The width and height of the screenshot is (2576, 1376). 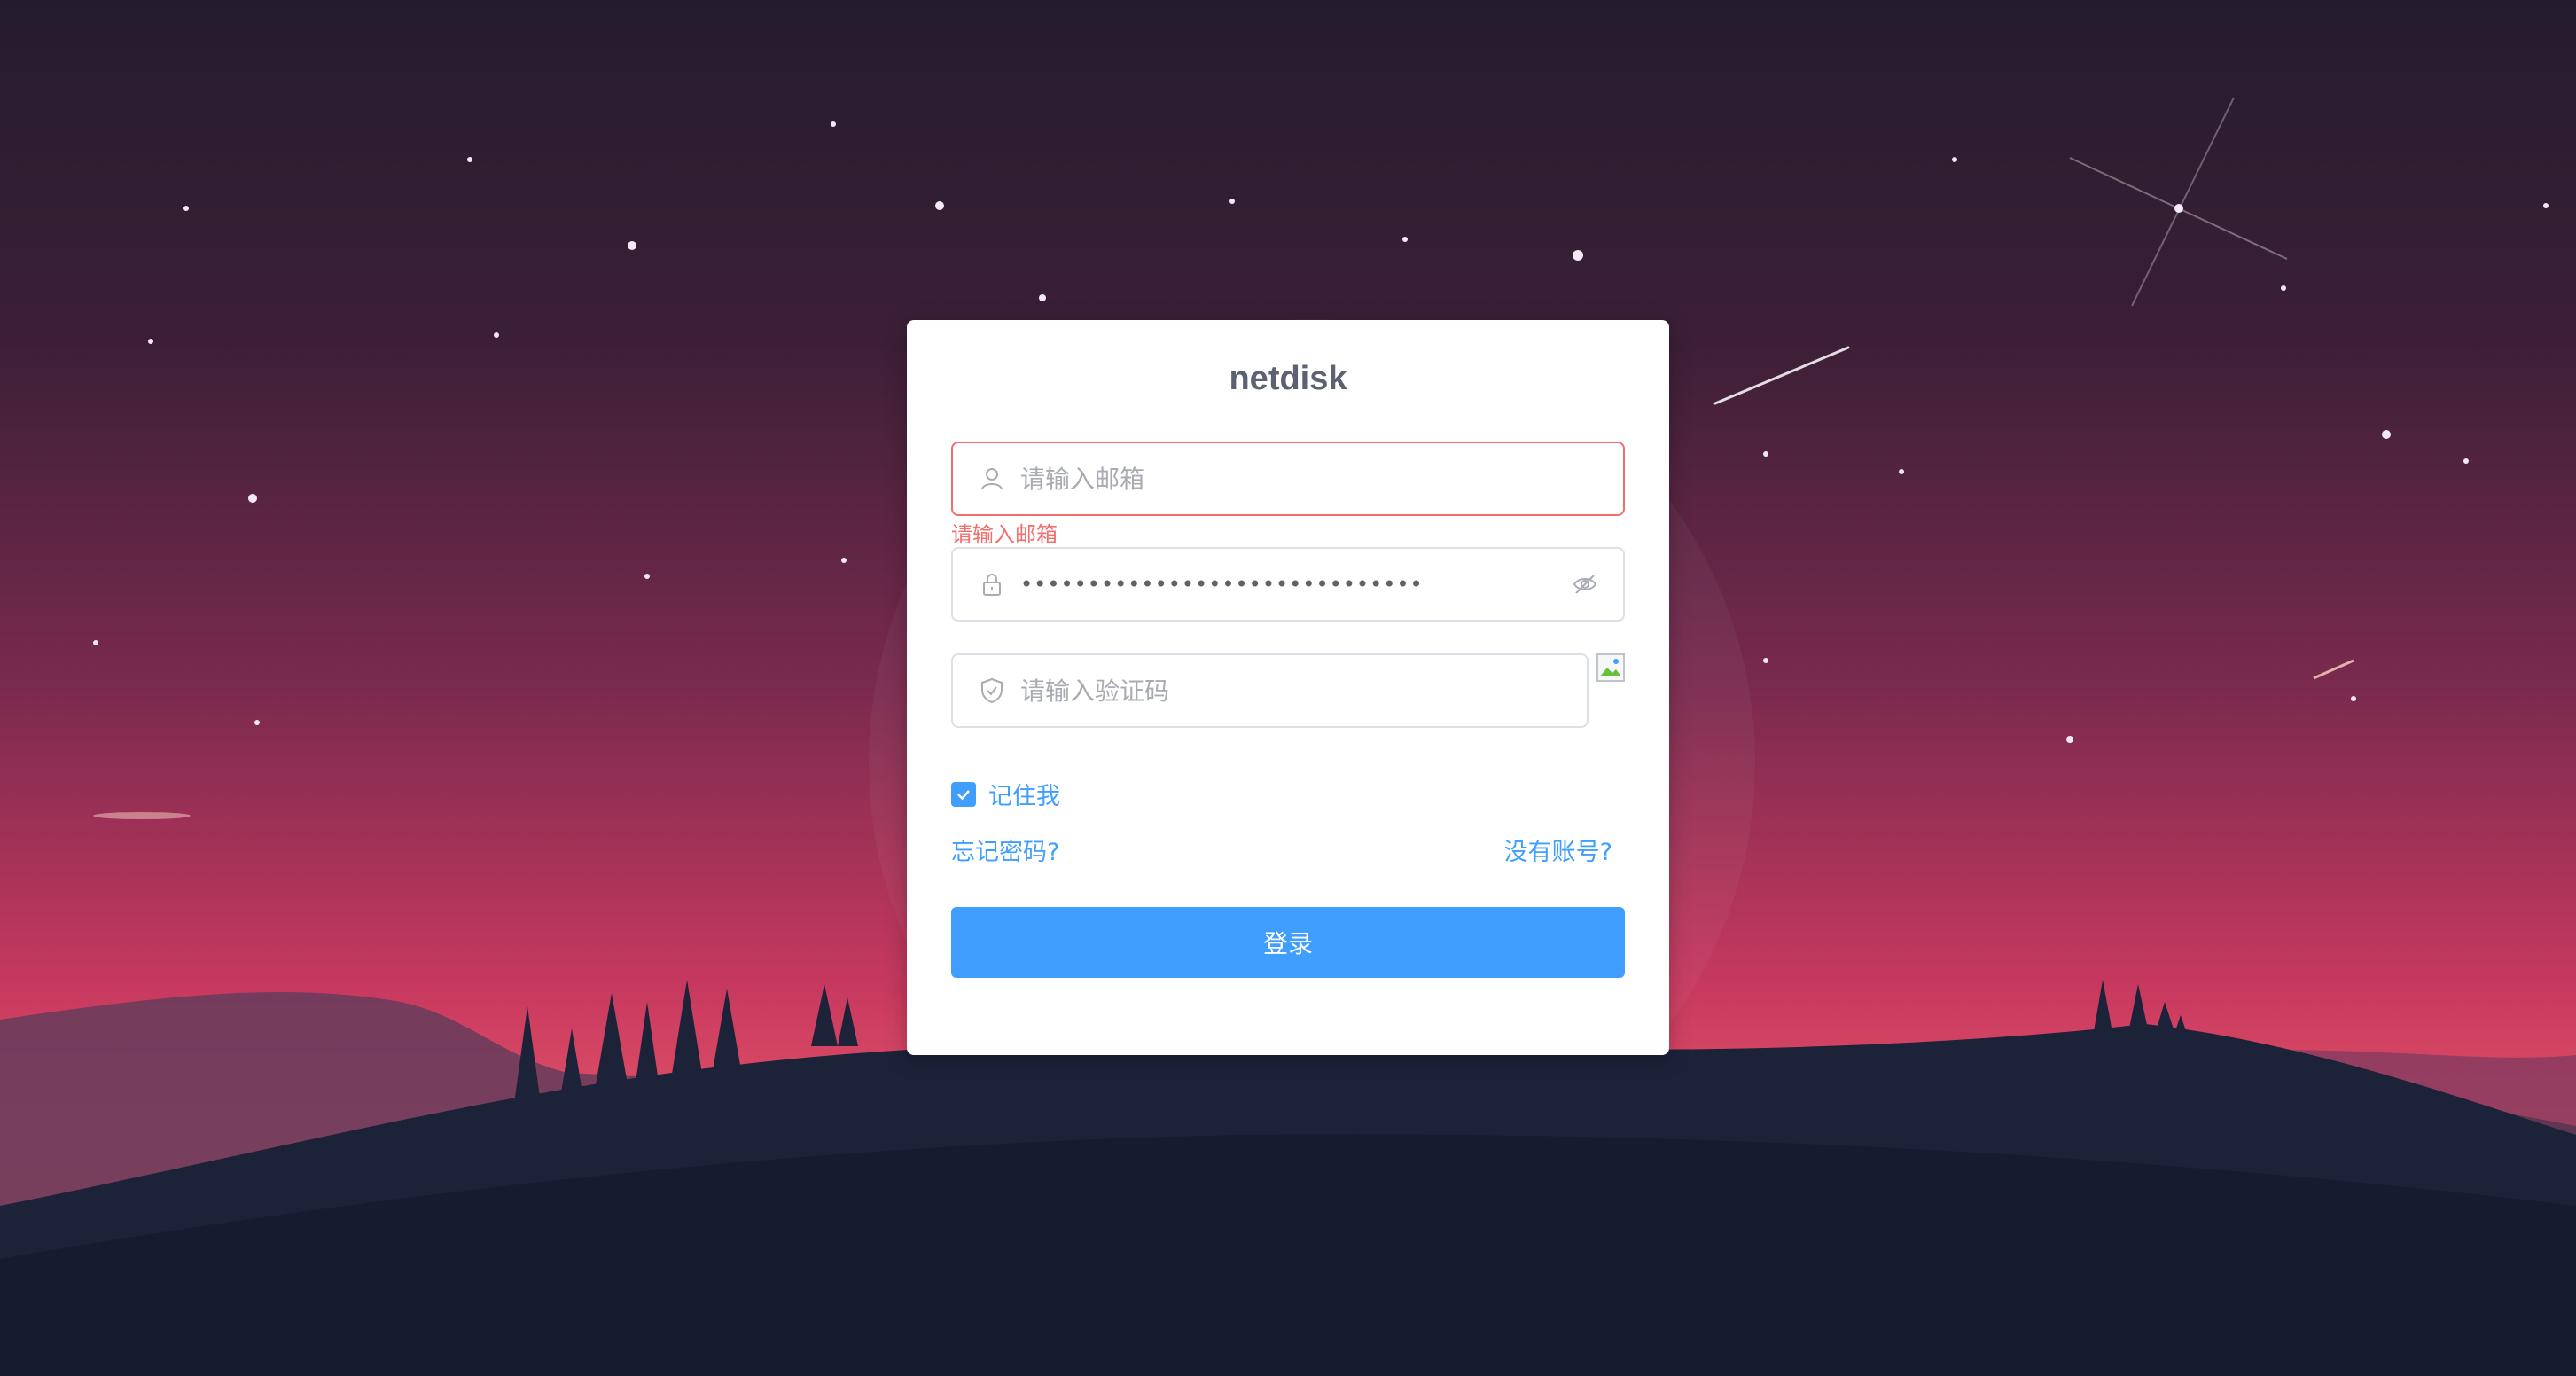 I want to click on email-field, so click(x=1288, y=479).